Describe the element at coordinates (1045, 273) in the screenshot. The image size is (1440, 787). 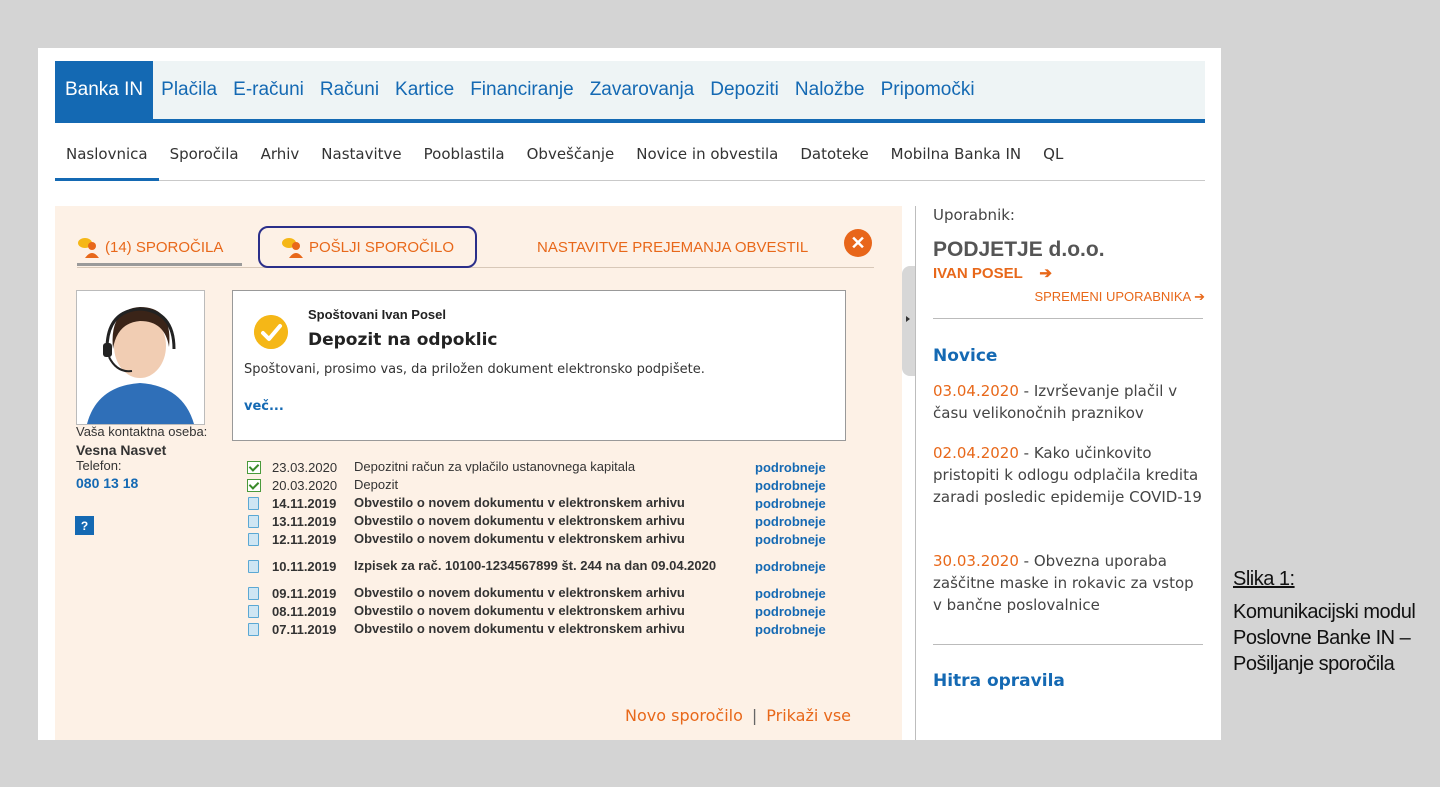
I see `arrow-right-icon: ➔` at that location.